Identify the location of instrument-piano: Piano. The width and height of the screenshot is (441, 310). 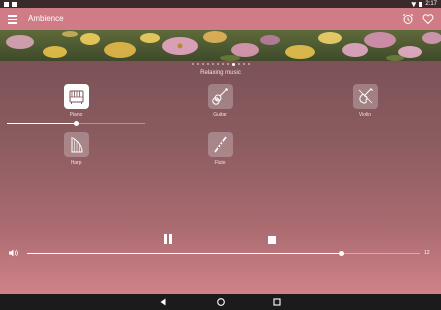
(76, 101).